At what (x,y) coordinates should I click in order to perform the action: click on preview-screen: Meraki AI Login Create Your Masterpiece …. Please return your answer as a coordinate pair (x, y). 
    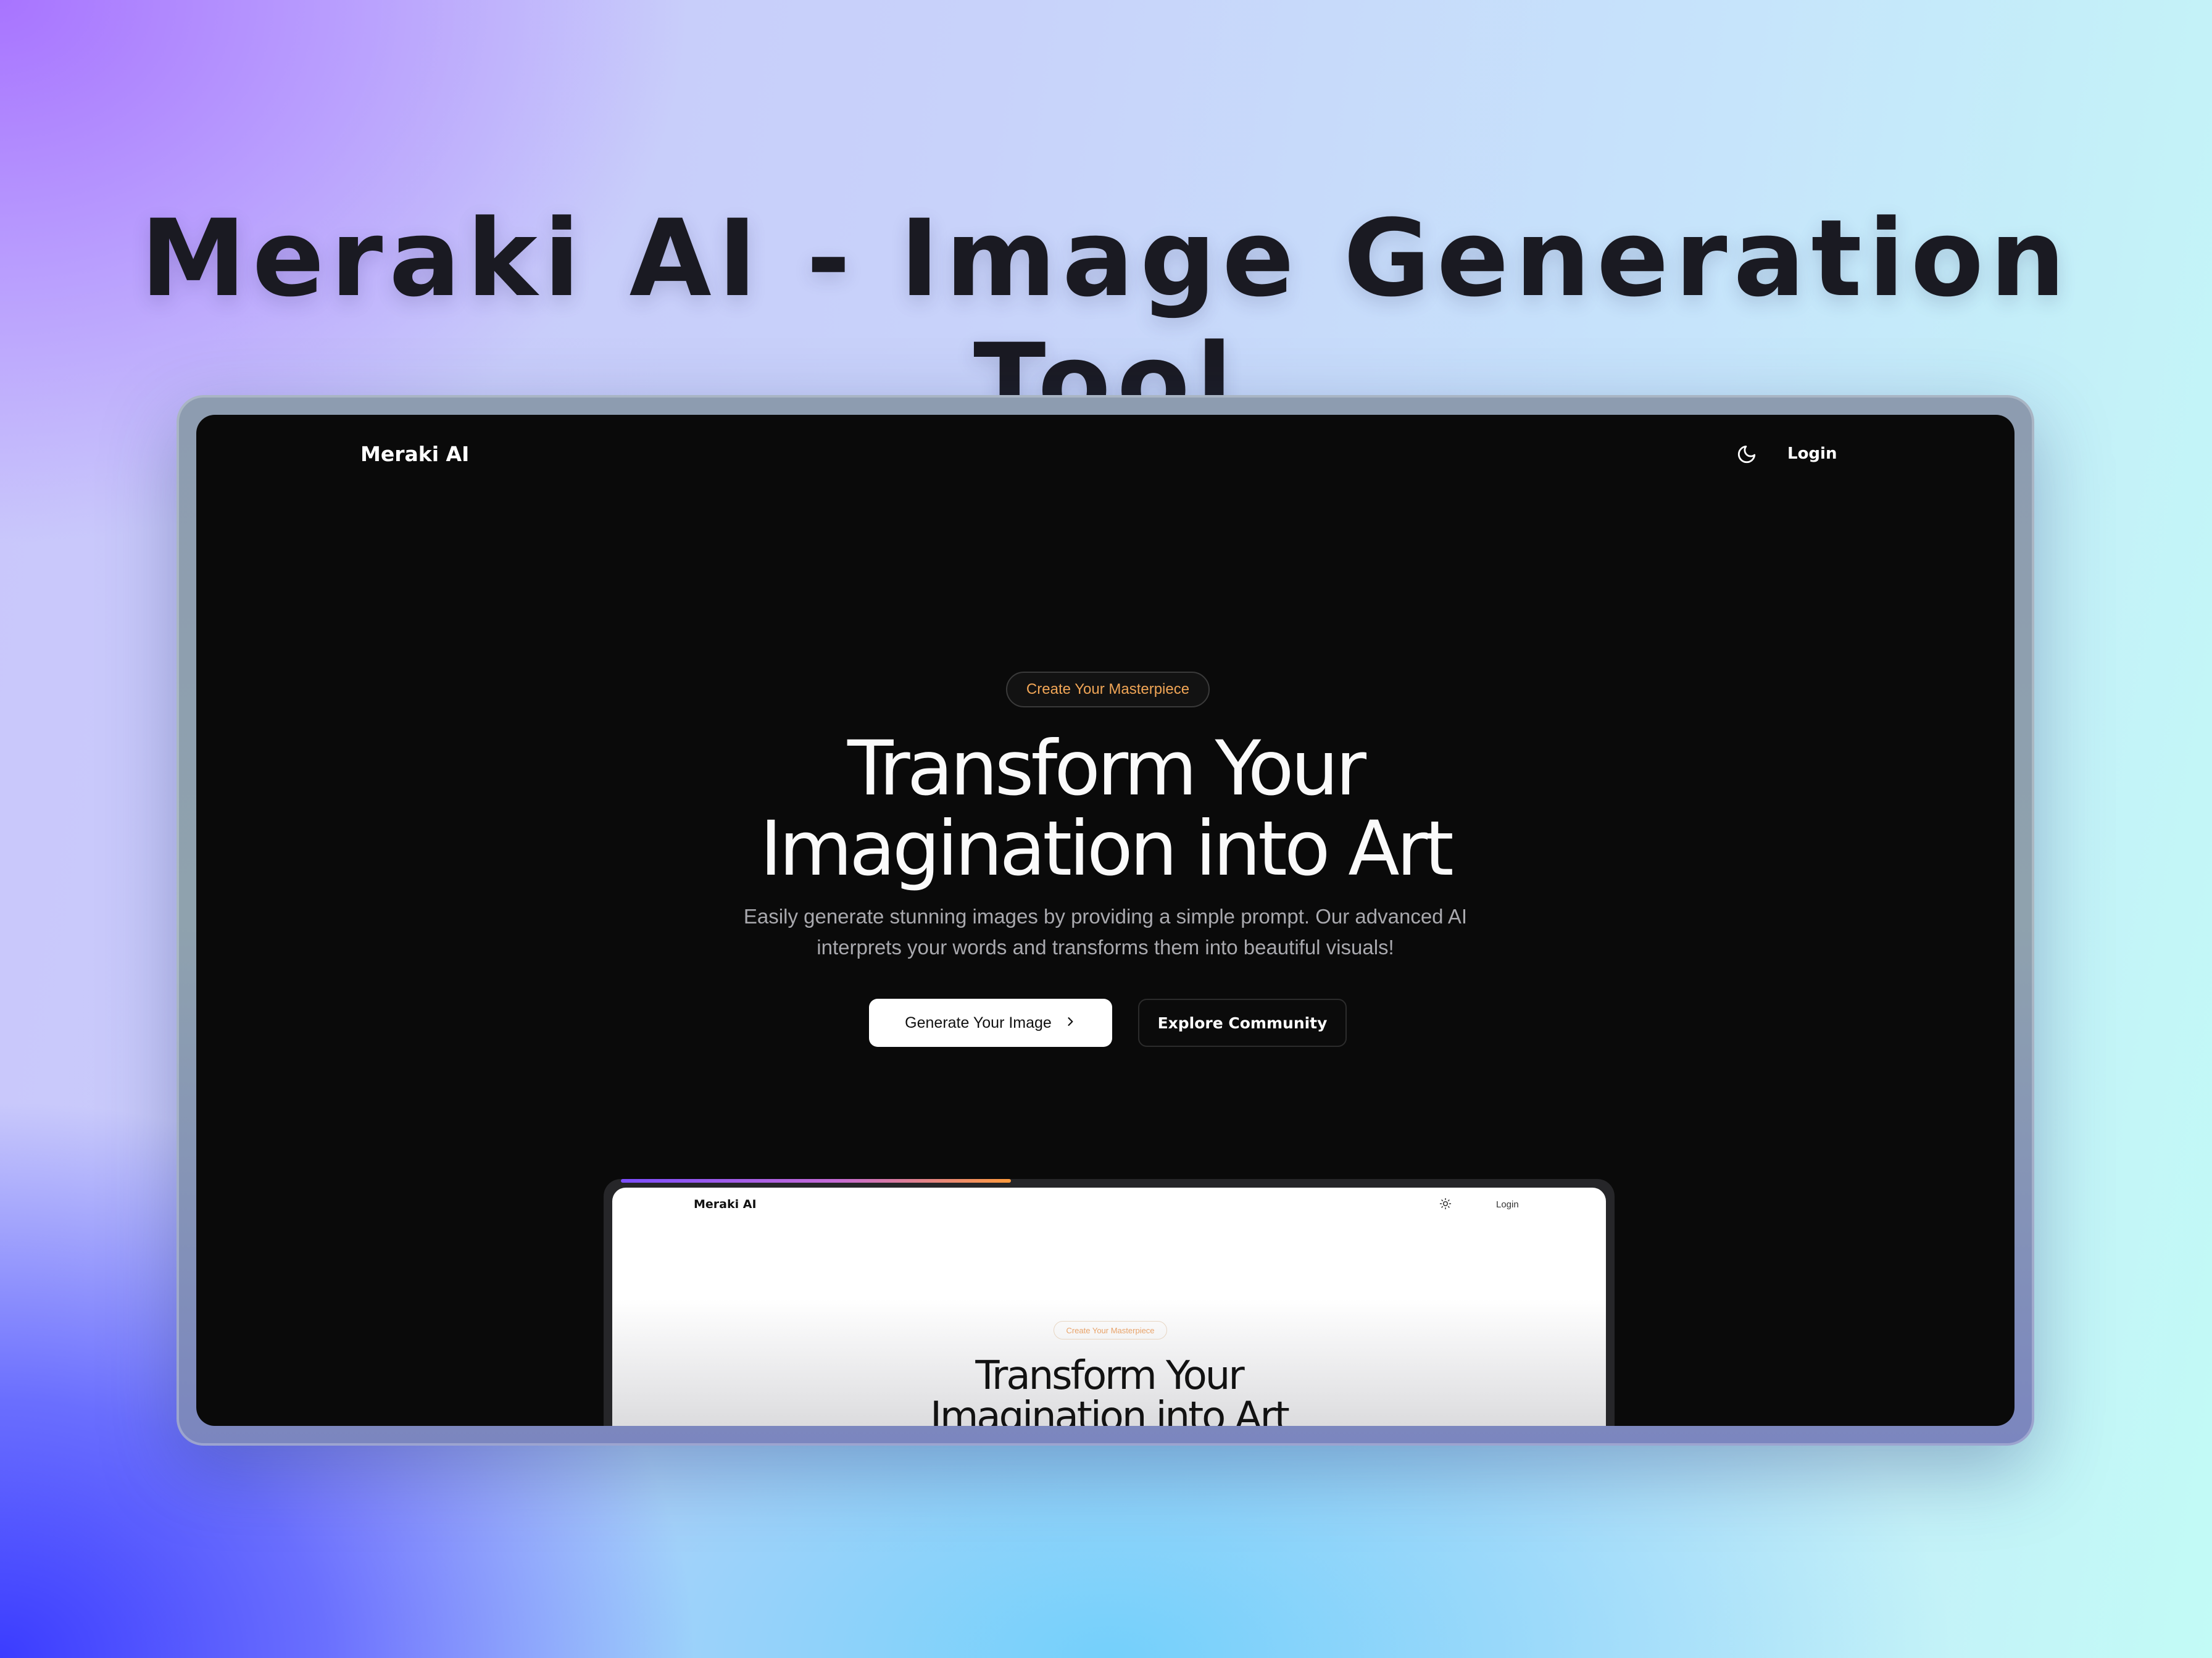
    Looking at the image, I should click on (1109, 1307).